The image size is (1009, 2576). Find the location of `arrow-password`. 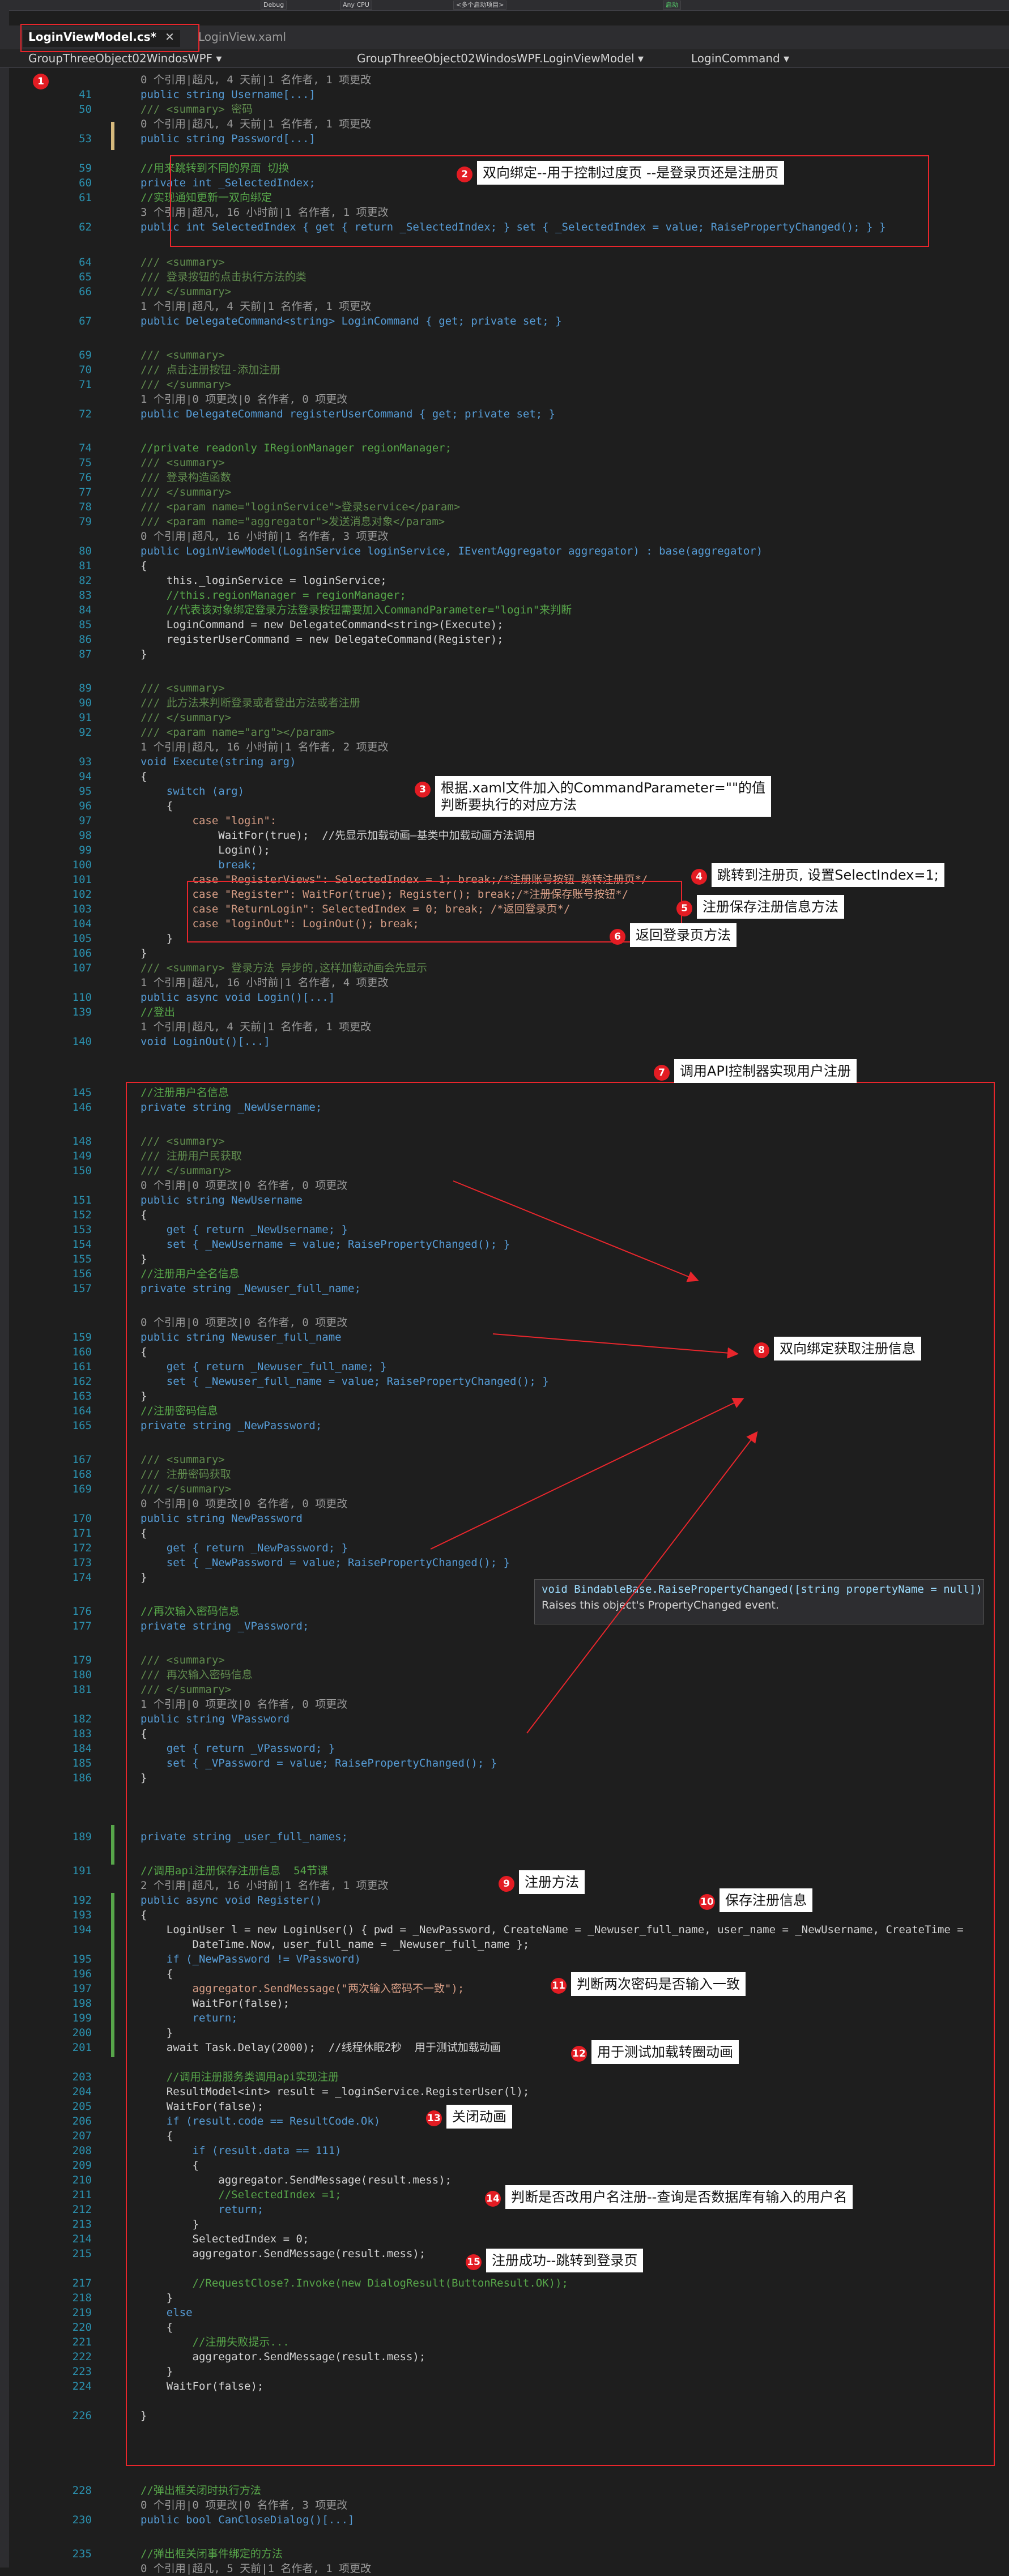

arrow-password is located at coordinates (587, 1473).